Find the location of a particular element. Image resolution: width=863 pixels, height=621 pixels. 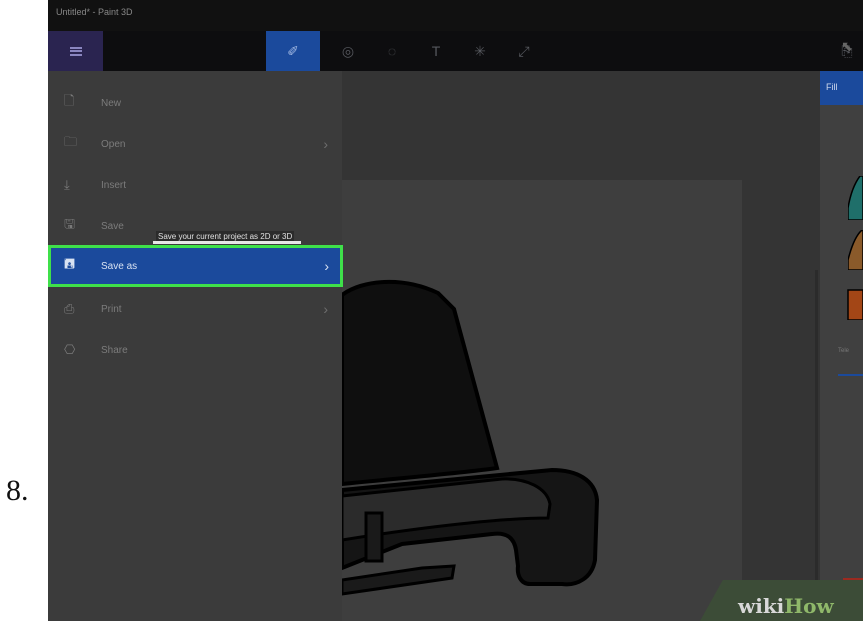

text-icon: T is located at coordinates (436, 51).